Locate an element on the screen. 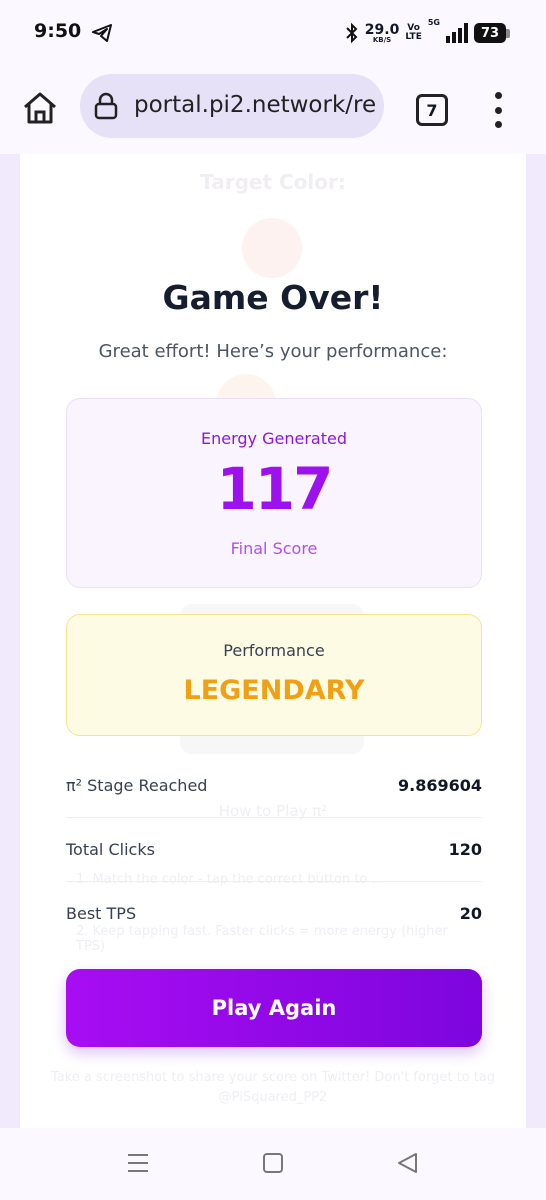  energy-value: 117 is located at coordinates (274, 489).